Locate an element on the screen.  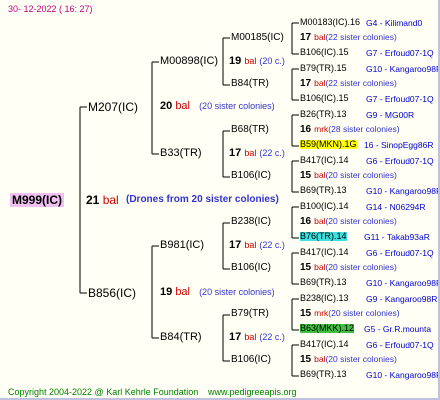
gen4-node: B76(TR).14 is located at coordinates (323, 236).